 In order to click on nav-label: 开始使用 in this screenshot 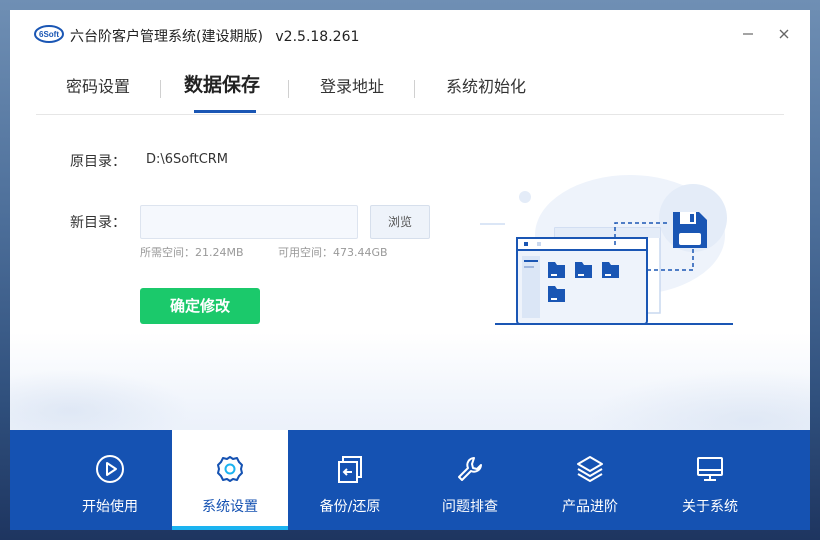, I will do `click(110, 507)`.